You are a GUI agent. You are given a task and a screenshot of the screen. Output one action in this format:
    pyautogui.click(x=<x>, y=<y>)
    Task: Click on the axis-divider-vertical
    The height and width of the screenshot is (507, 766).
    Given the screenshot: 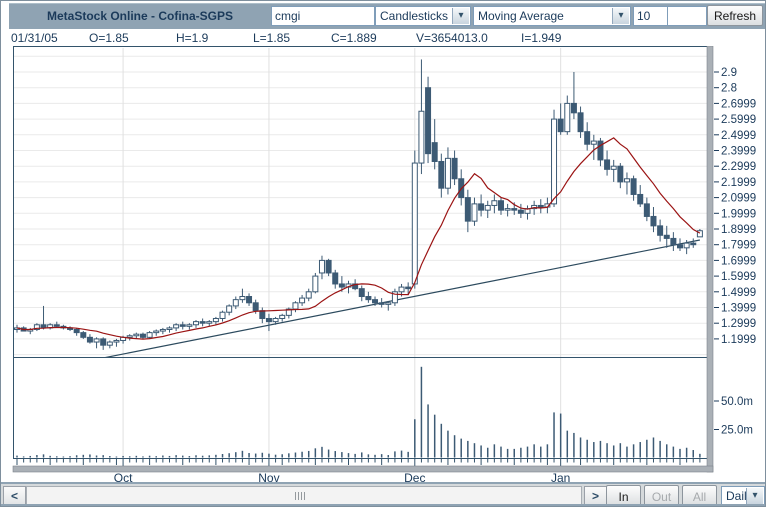 What is the action you would take?
    pyautogui.click(x=710, y=259)
    